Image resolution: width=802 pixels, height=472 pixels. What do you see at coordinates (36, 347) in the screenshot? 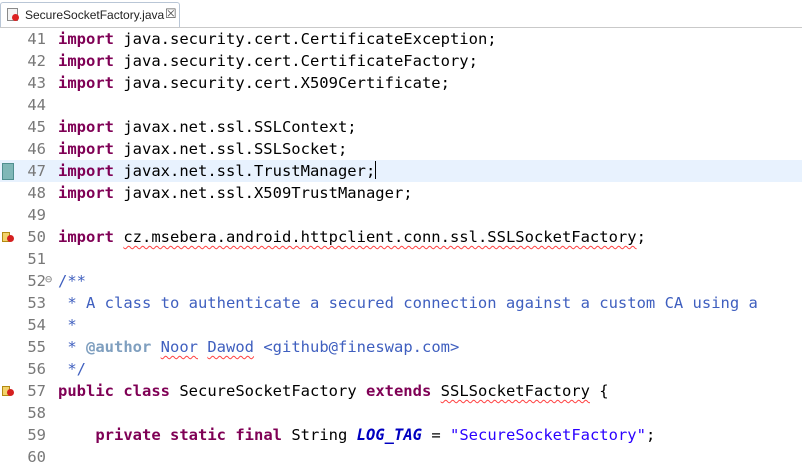
I see `line-number: 55` at bounding box center [36, 347].